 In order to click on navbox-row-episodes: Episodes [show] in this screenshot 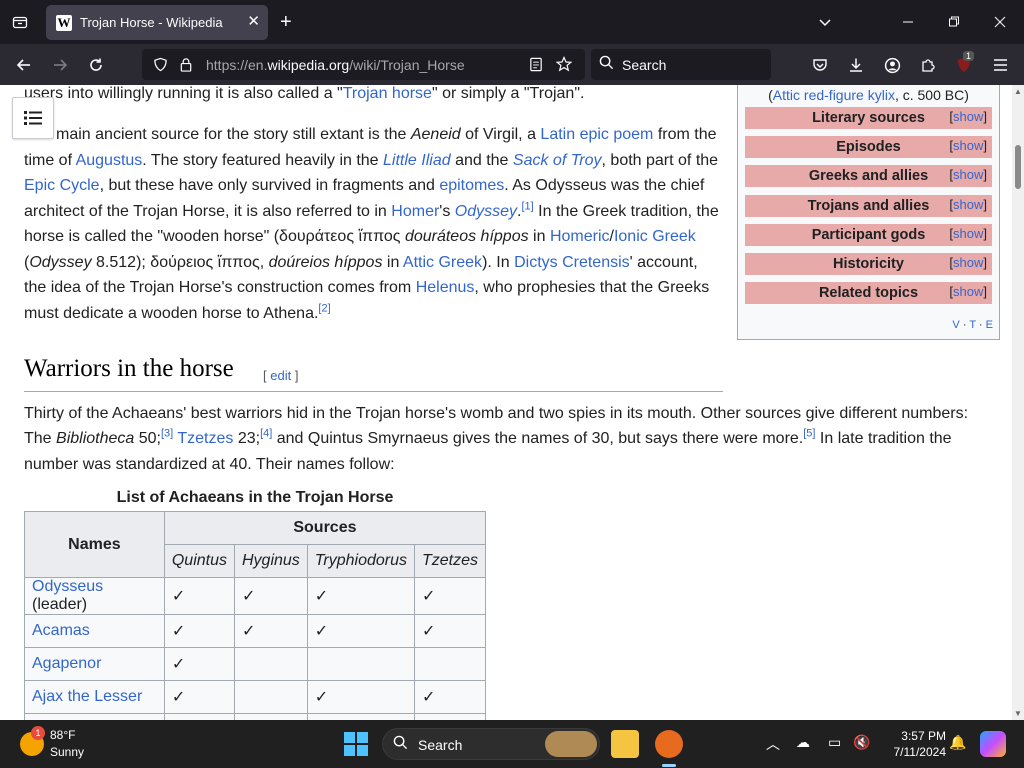, I will do `click(868, 147)`.